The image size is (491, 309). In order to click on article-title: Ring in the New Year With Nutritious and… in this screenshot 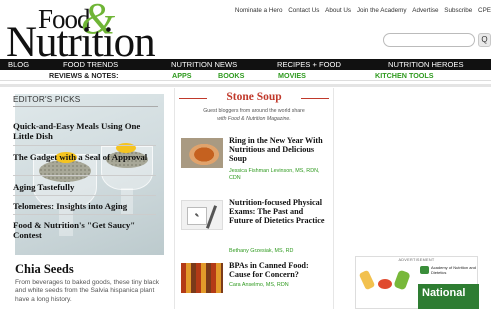, I will do `click(279, 149)`.